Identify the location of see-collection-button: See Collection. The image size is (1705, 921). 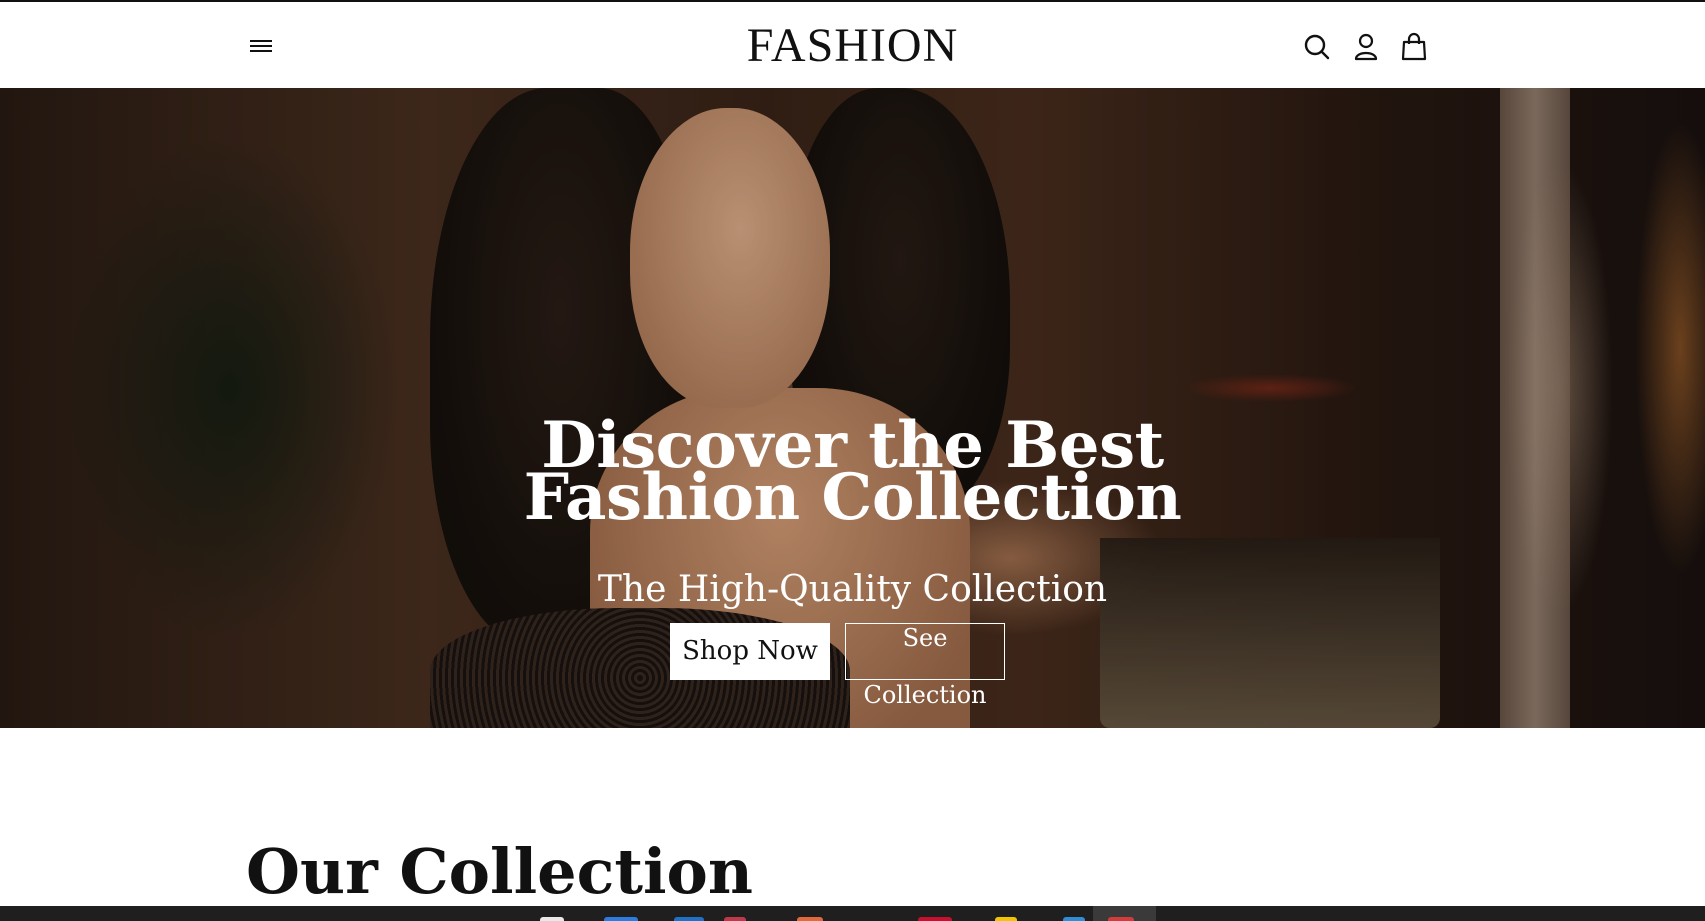
(925, 666).